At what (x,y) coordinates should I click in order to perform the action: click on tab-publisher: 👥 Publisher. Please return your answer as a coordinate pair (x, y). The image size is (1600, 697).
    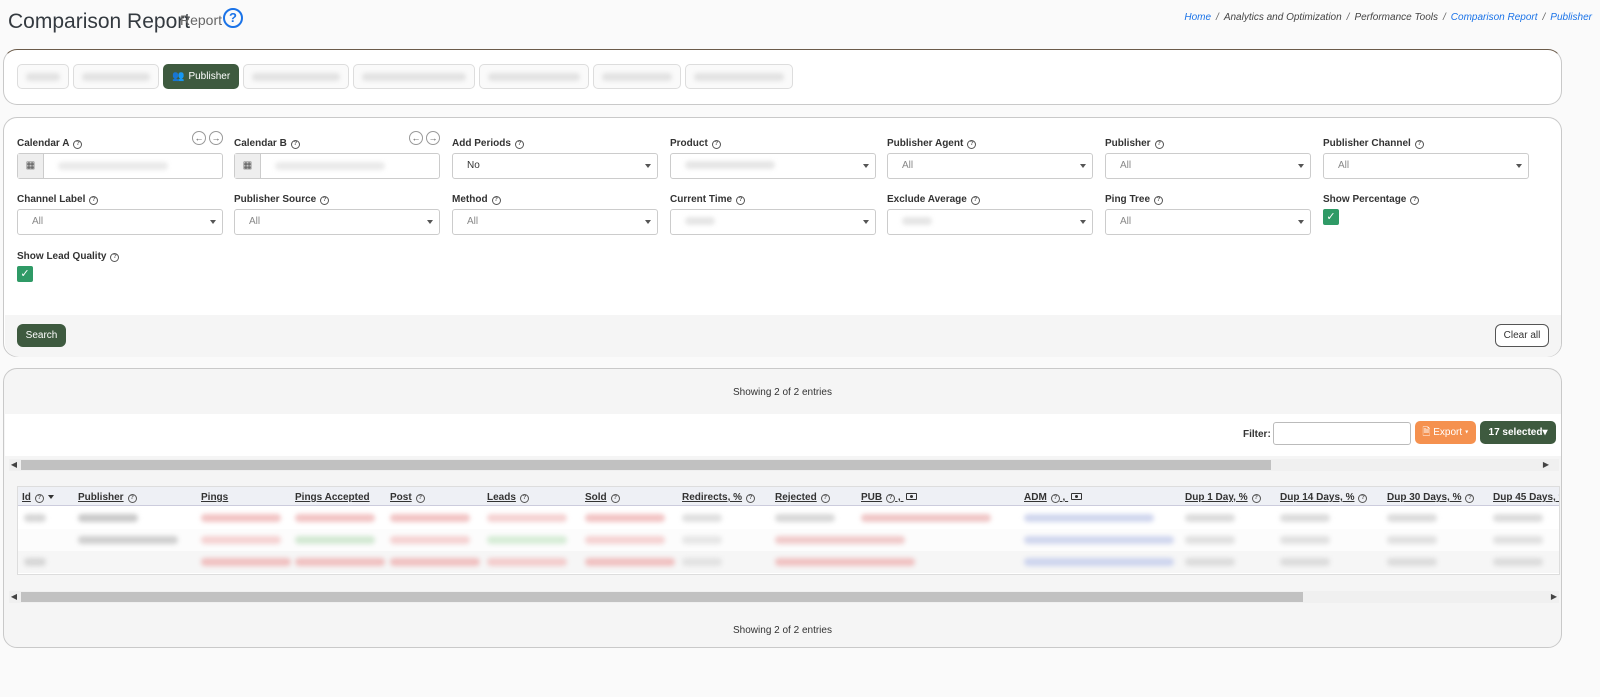
    Looking at the image, I should click on (201, 76).